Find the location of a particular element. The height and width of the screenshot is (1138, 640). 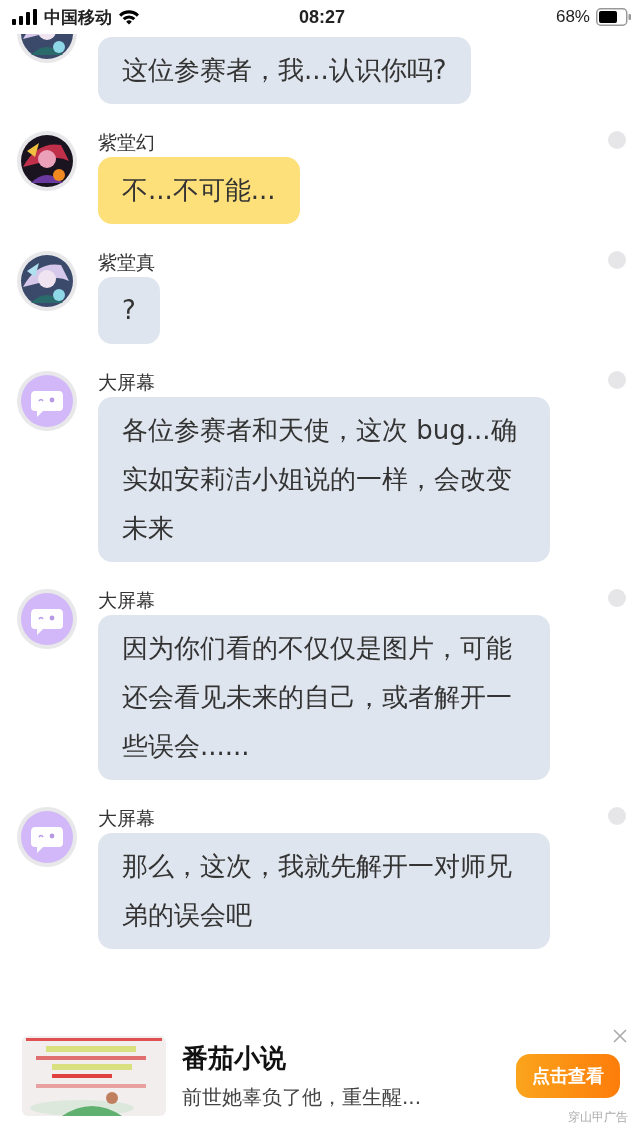

sender-name: 紫堂真 is located at coordinates (126, 262).